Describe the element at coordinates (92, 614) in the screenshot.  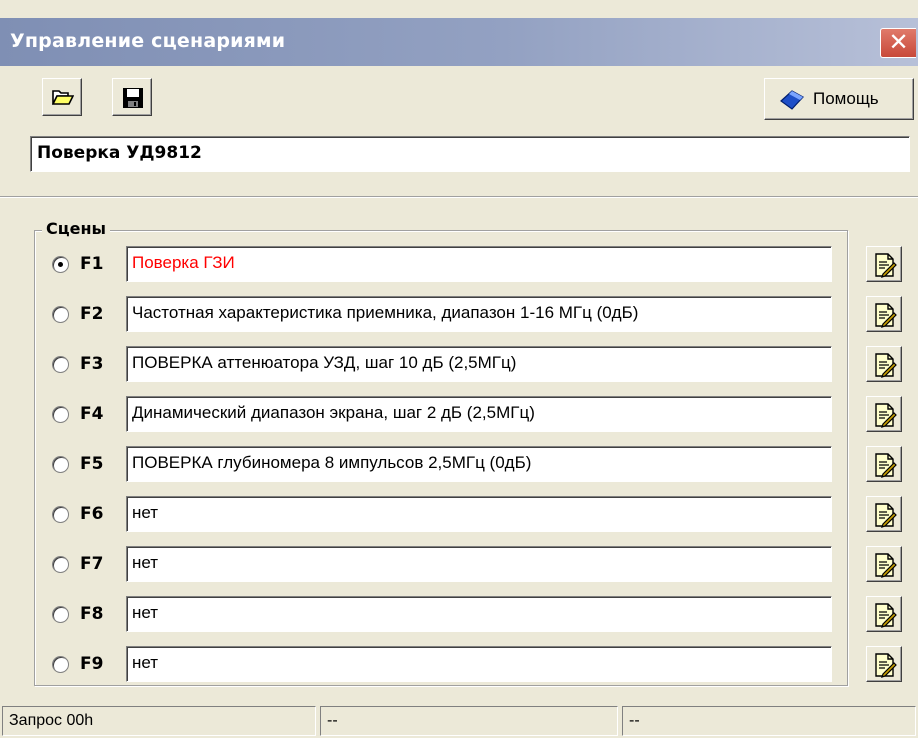
I see `scene-key-label: F8` at that location.